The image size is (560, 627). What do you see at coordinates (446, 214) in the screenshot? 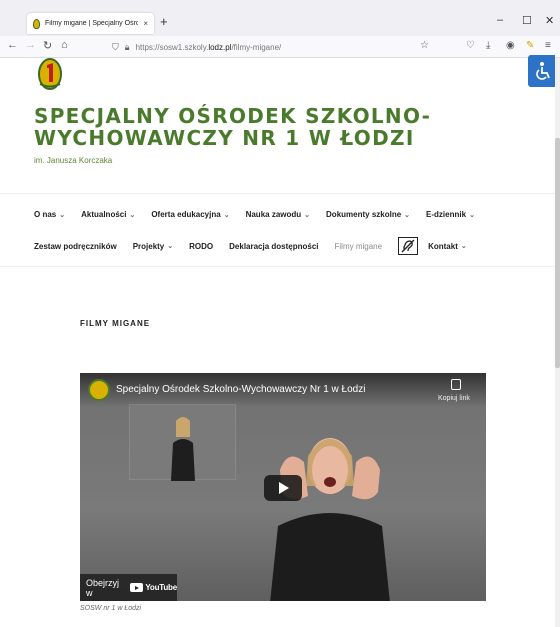
I see `menu-item-label: E-dziennik` at bounding box center [446, 214].